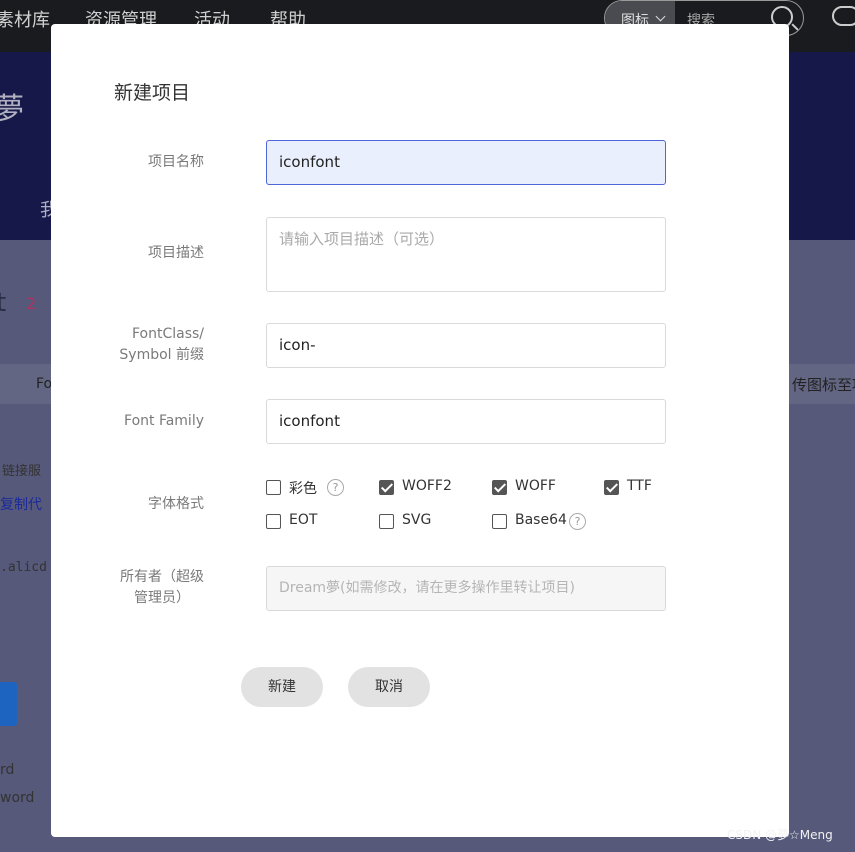  I want to click on watermark: CSDN @夢☆Meng, so click(780, 835).